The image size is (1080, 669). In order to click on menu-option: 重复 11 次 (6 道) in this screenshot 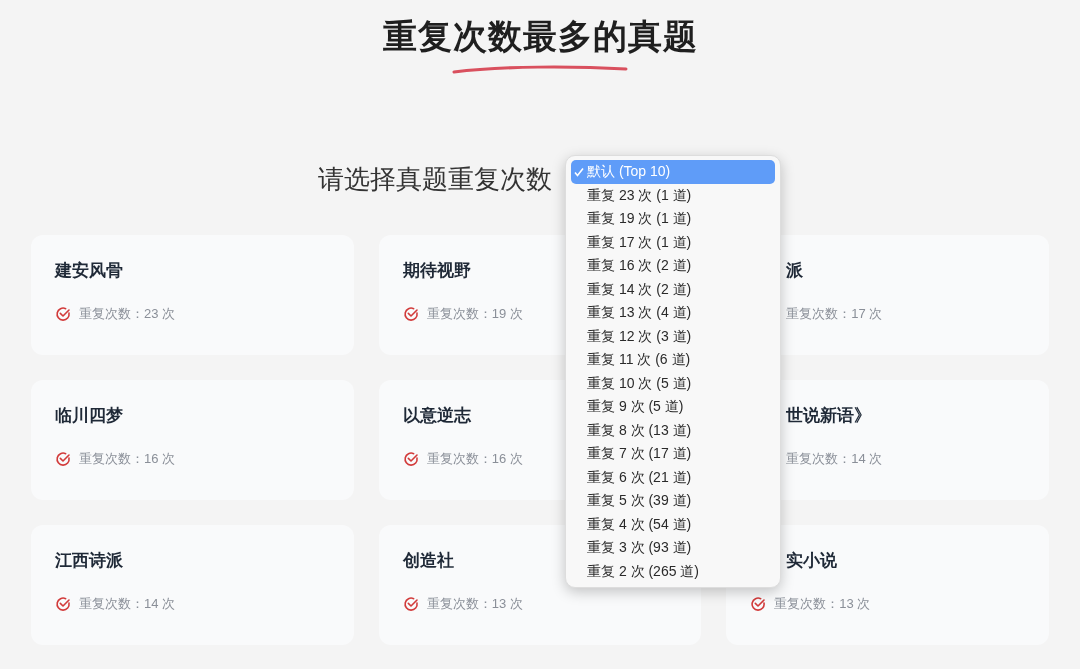, I will do `click(673, 360)`.